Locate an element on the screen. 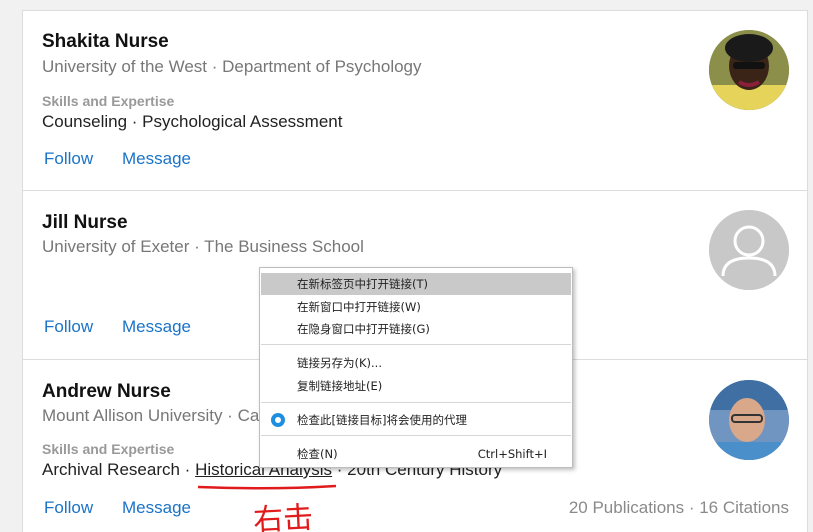 The width and height of the screenshot is (813, 532). menu-check-proxy: 检查此[链接目标]将会使用的代理 is located at coordinates (416, 420).